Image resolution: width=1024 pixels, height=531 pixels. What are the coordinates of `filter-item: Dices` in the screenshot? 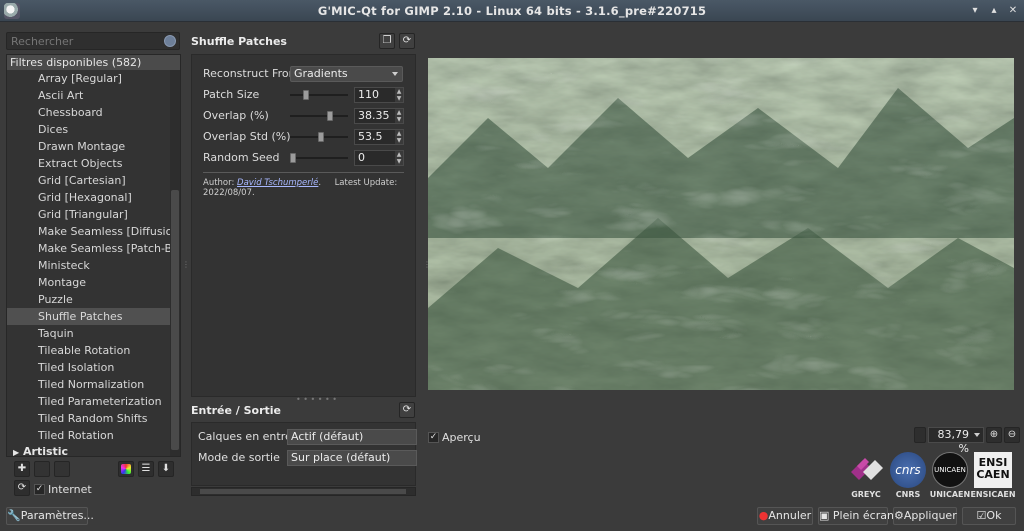 It's located at (93, 129).